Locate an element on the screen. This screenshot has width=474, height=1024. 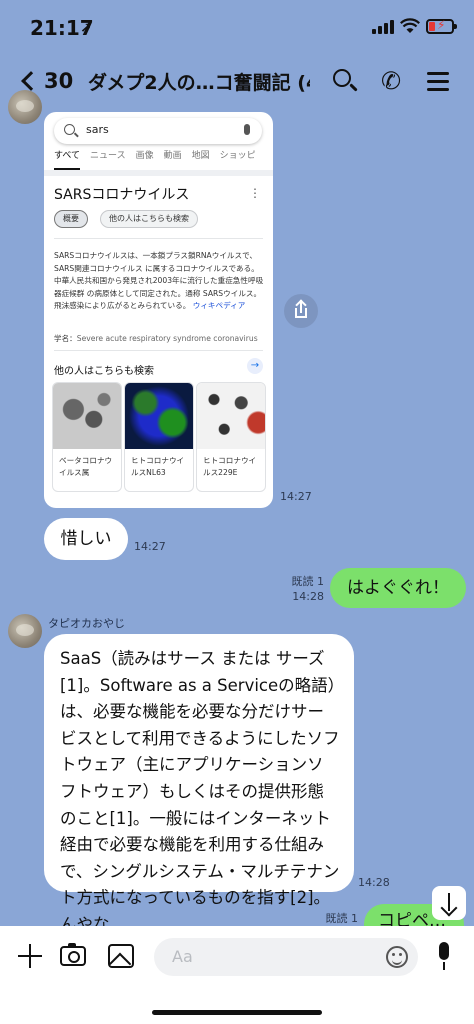
message-input-placeholder: Aa is located at coordinates (182, 956).